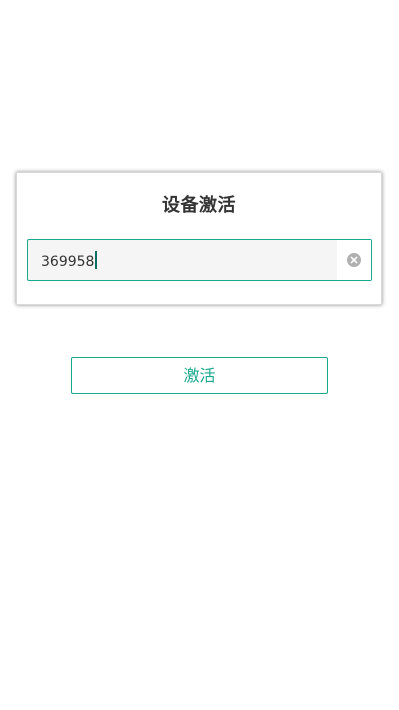  I want to click on activate-button: 激活, so click(199, 375).